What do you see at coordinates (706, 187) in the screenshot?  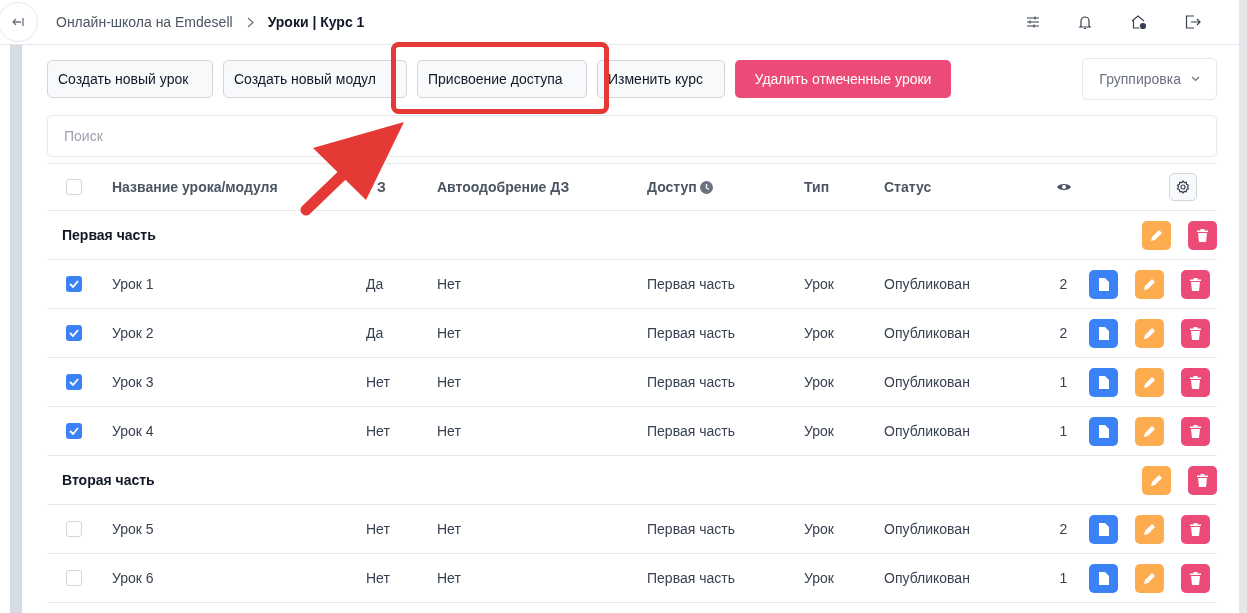 I see `clock-icon` at bounding box center [706, 187].